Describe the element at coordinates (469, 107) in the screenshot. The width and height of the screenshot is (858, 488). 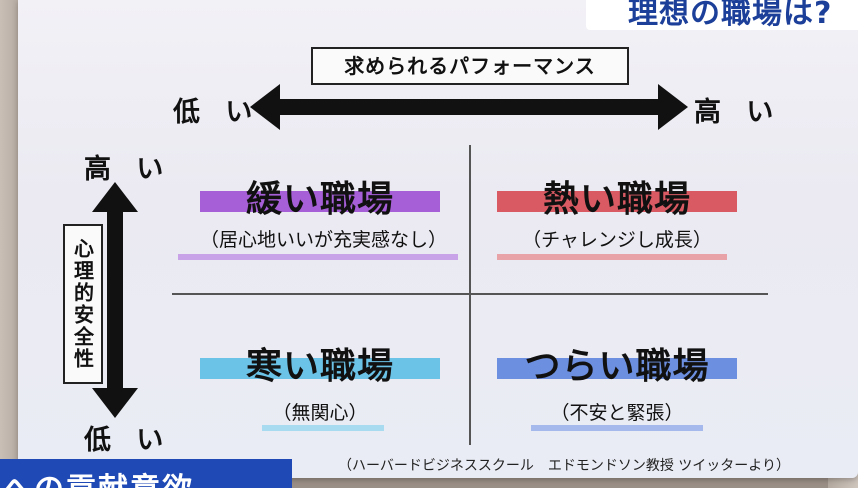
I see `horizontal-double-arrow-icon` at that location.